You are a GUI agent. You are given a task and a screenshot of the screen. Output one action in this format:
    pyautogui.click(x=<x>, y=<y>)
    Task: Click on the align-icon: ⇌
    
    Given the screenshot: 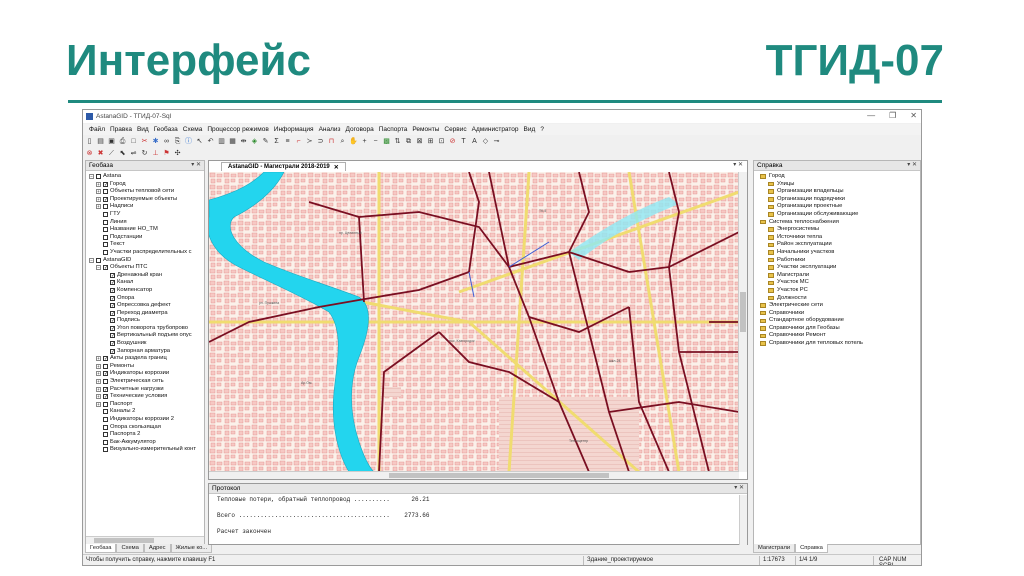 What is the action you would take?
    pyautogui.click(x=133, y=153)
    